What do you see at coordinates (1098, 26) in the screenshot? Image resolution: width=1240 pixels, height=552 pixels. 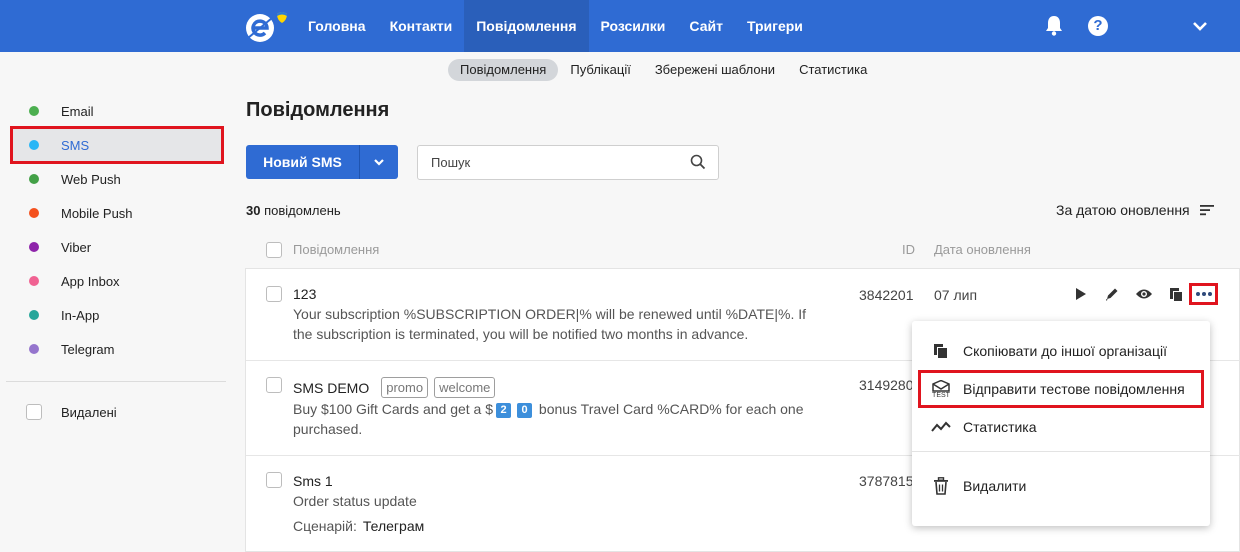 I see `help-icon: ?` at bounding box center [1098, 26].